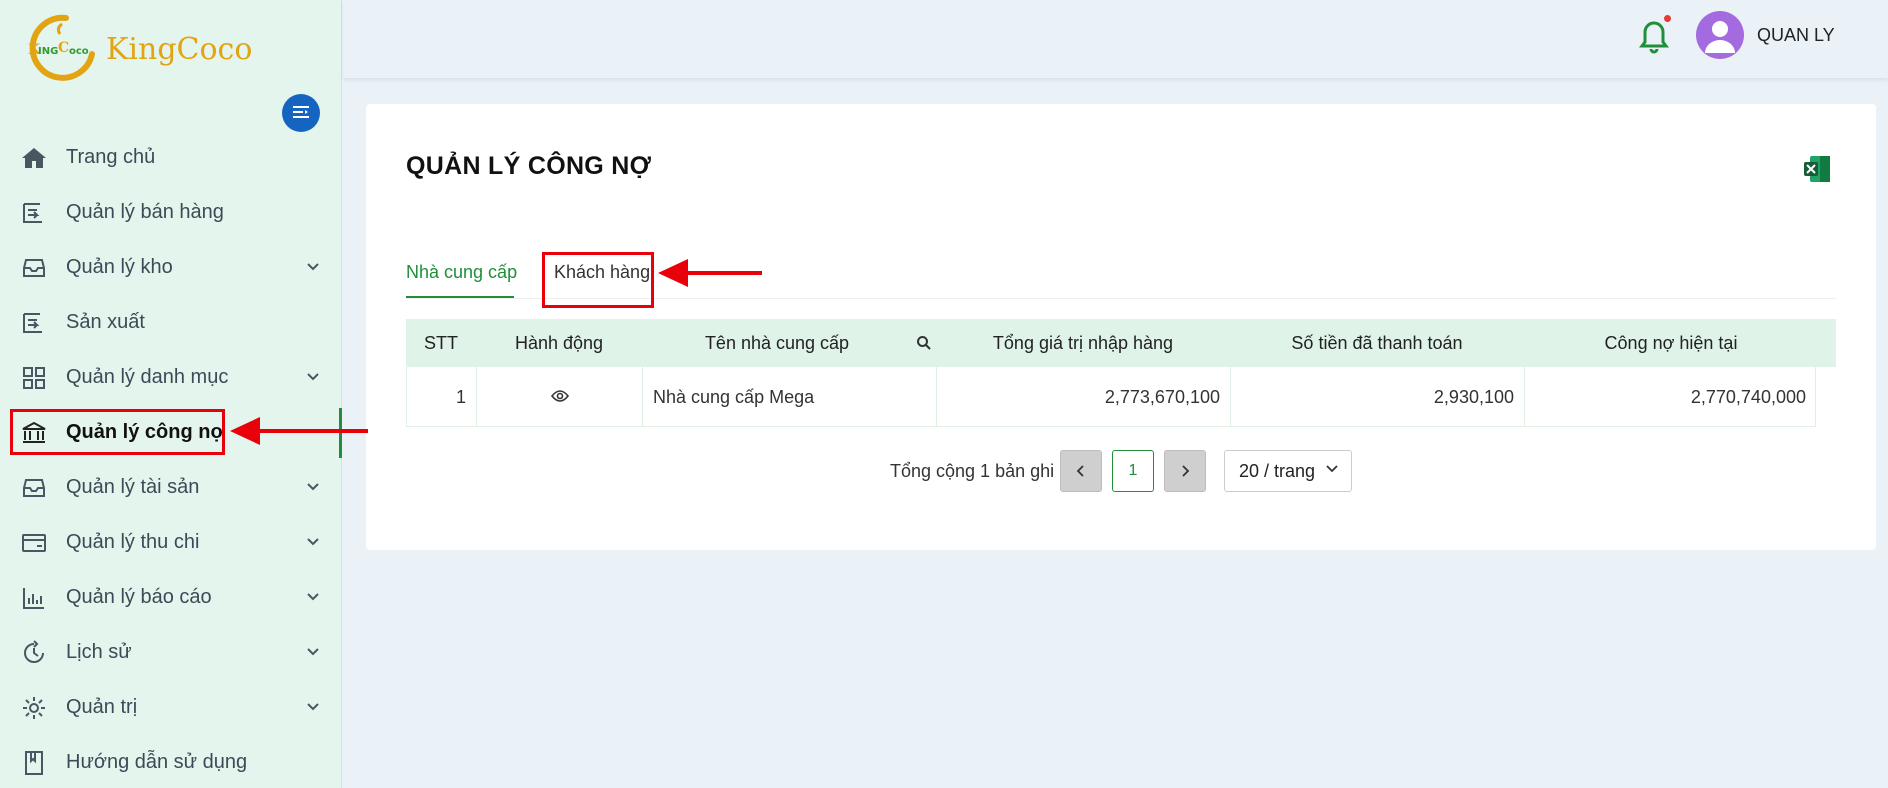 This screenshot has height=788, width=1888. What do you see at coordinates (105, 322) in the screenshot?
I see `sidebar-item-label: Sản xuất` at bounding box center [105, 322].